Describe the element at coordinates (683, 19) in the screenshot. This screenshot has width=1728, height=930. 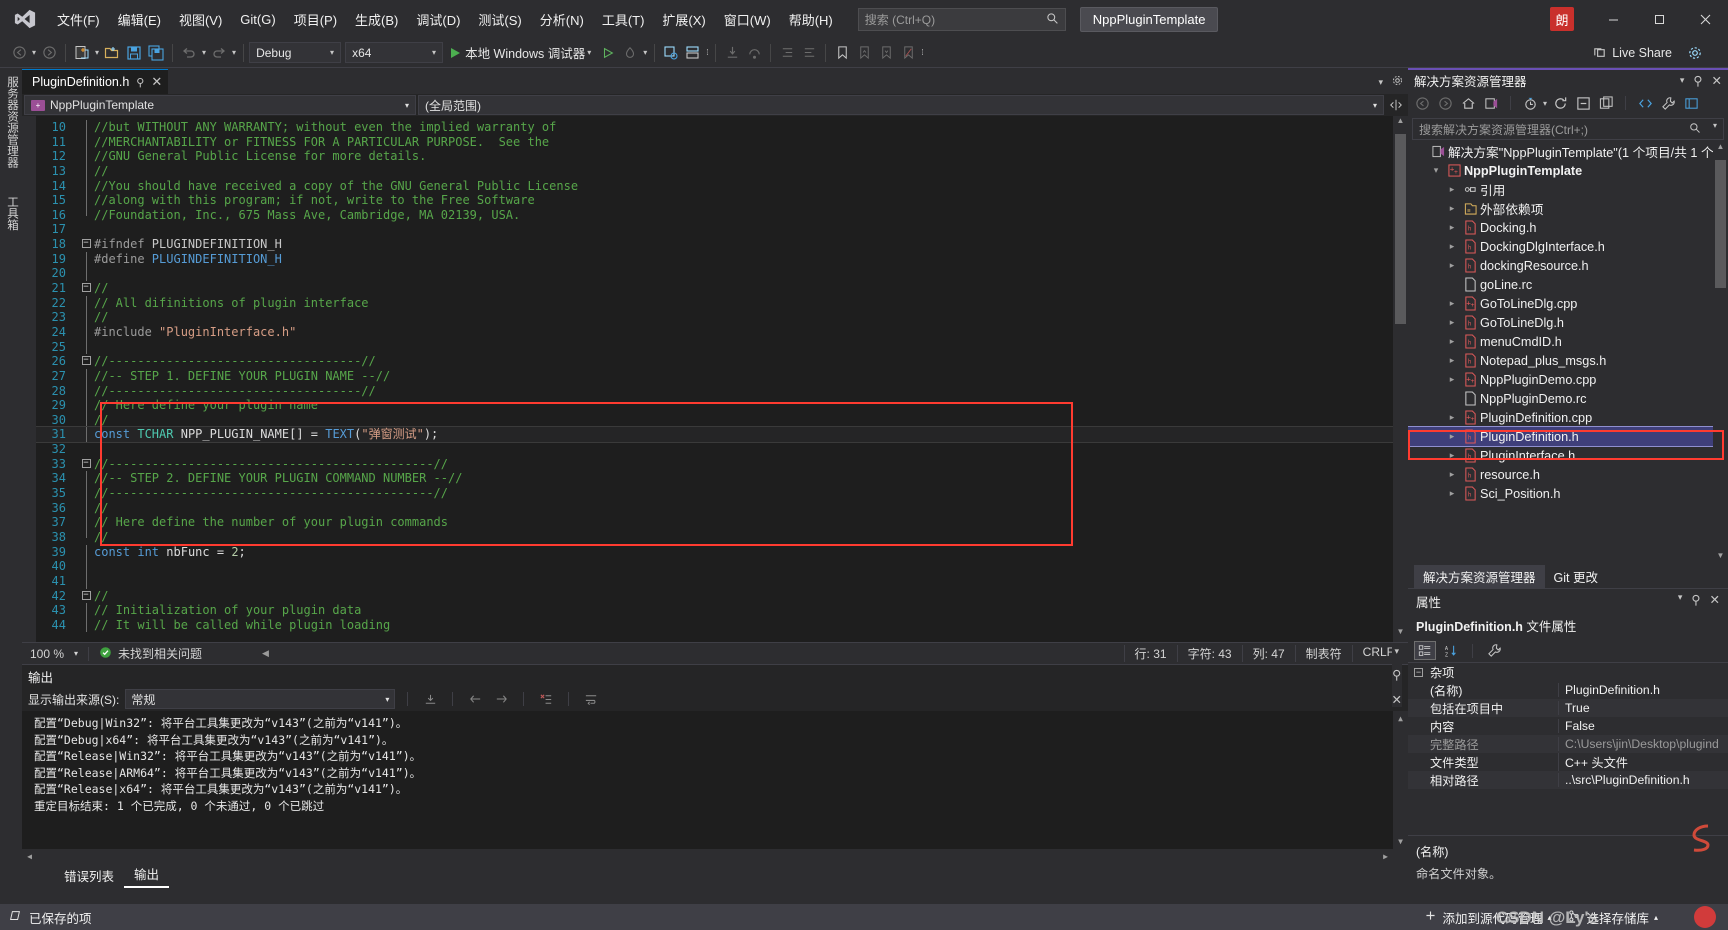
I see `menu-extensions: 扩展(X)` at that location.